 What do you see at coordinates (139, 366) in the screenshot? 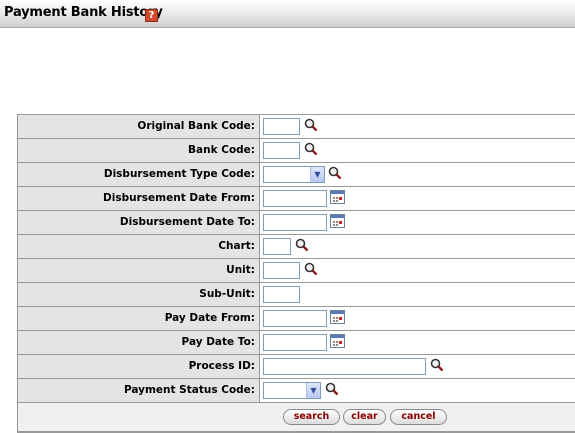
I see `label-cell: Process ID:` at bounding box center [139, 366].